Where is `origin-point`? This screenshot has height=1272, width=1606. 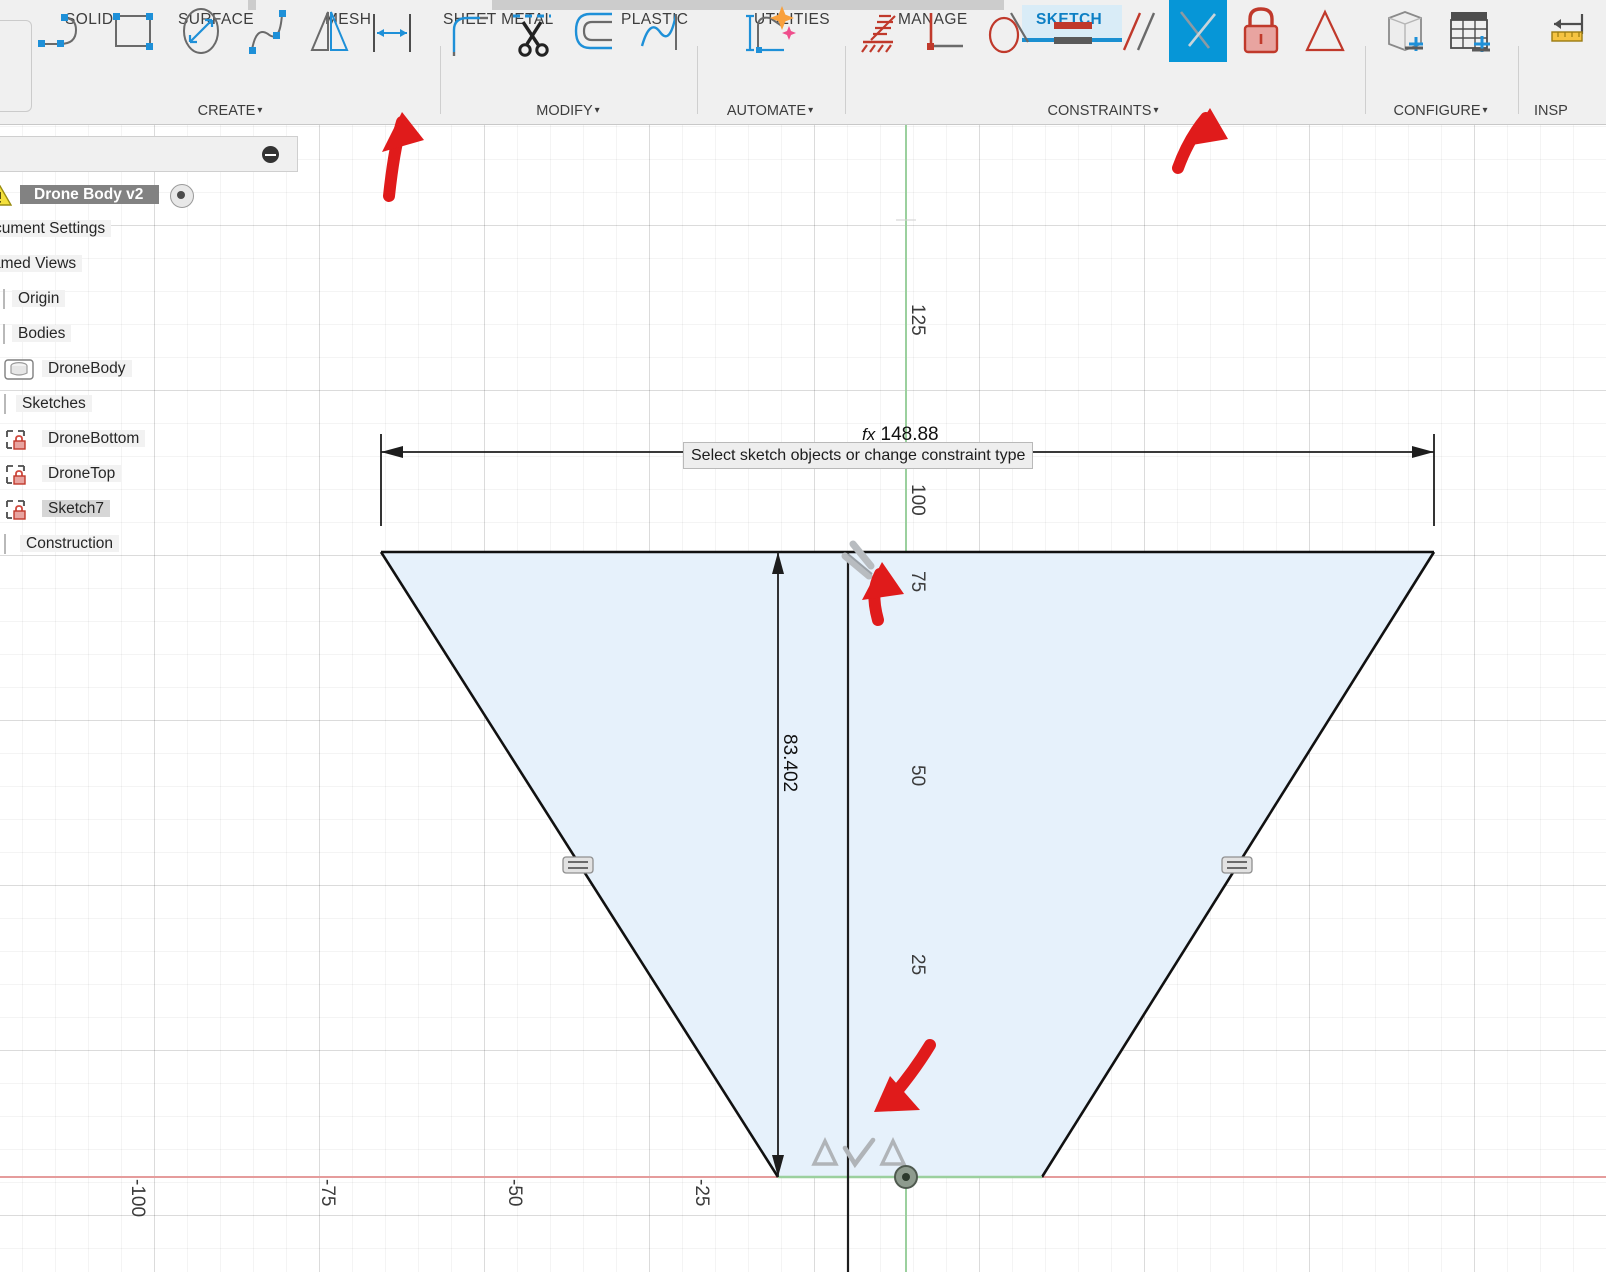
origin-point is located at coordinates (906, 1177).